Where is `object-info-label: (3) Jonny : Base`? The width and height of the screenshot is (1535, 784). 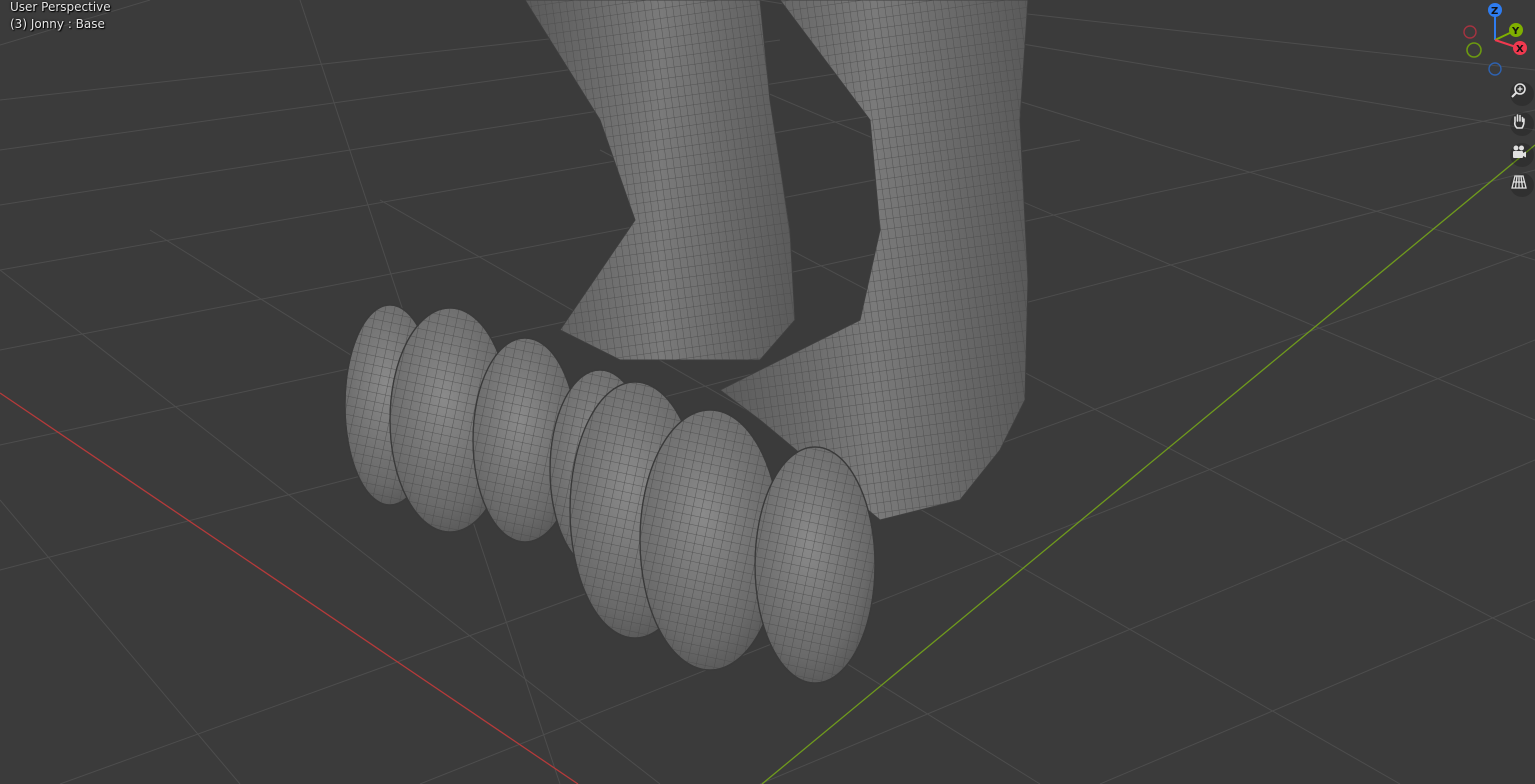 object-info-label: (3) Jonny : Base is located at coordinates (57, 24).